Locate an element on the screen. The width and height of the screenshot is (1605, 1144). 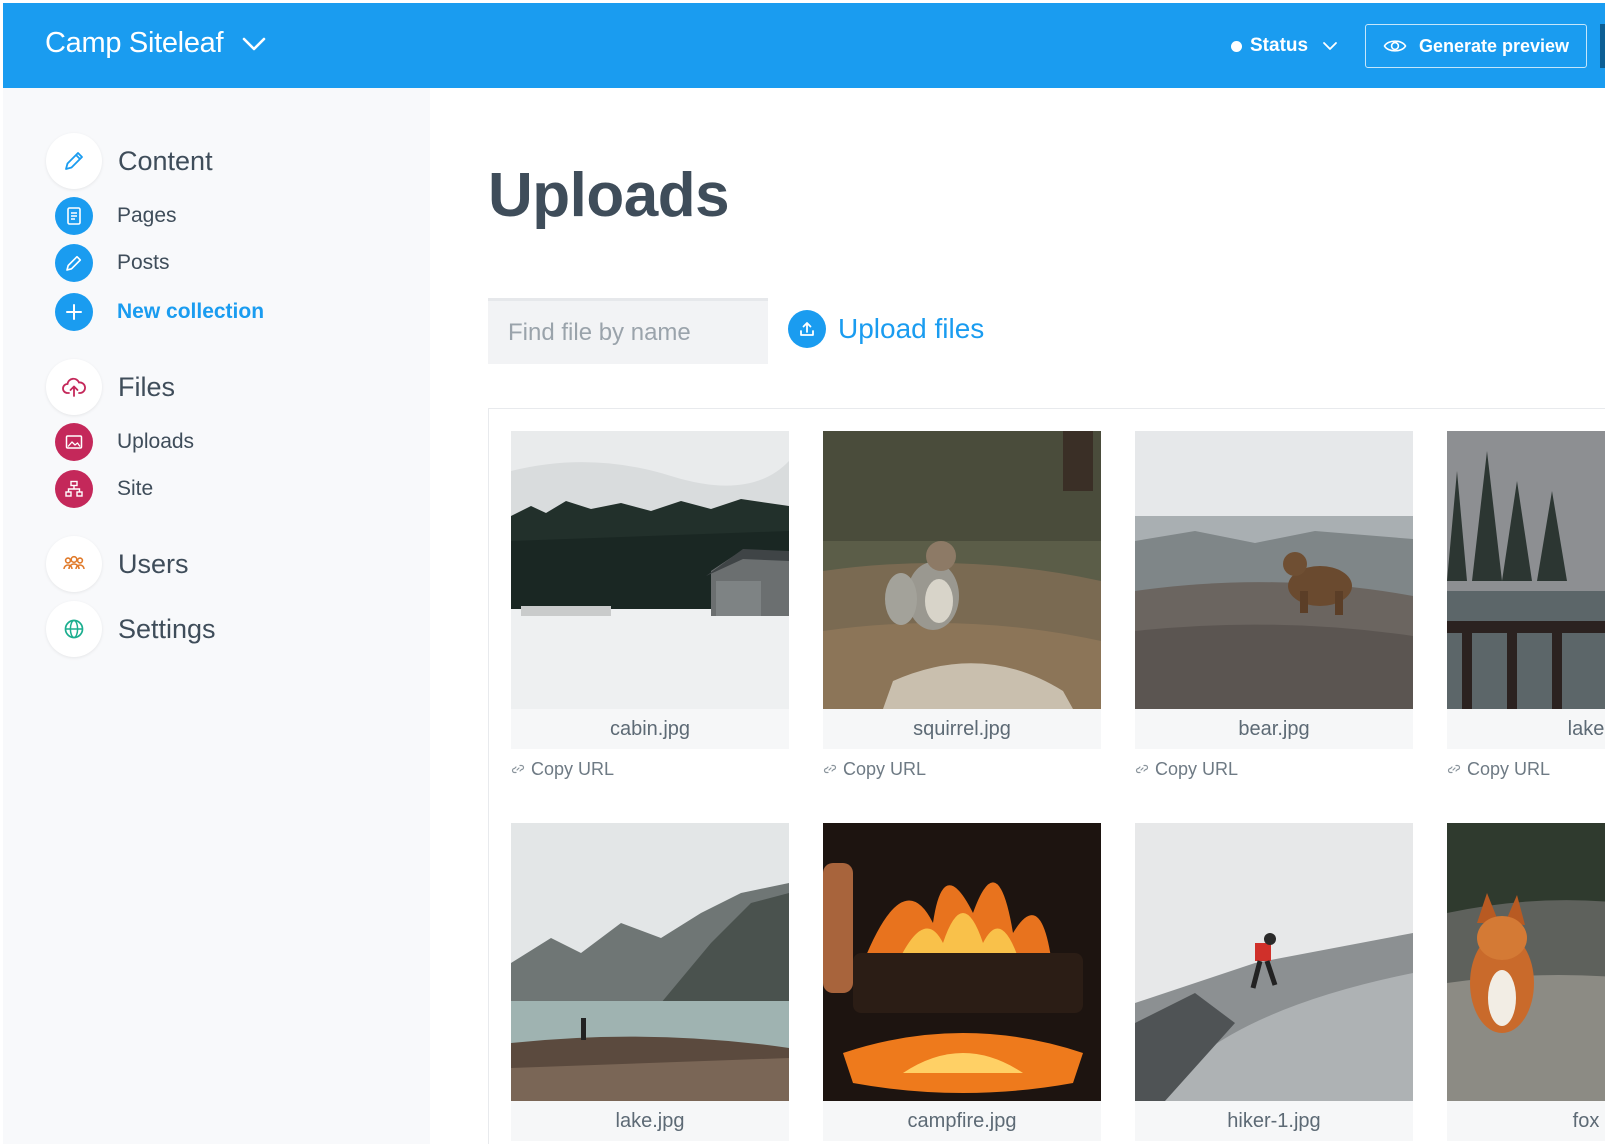
file-card-lake: lake Copy URL is located at coordinates (1526, 606).